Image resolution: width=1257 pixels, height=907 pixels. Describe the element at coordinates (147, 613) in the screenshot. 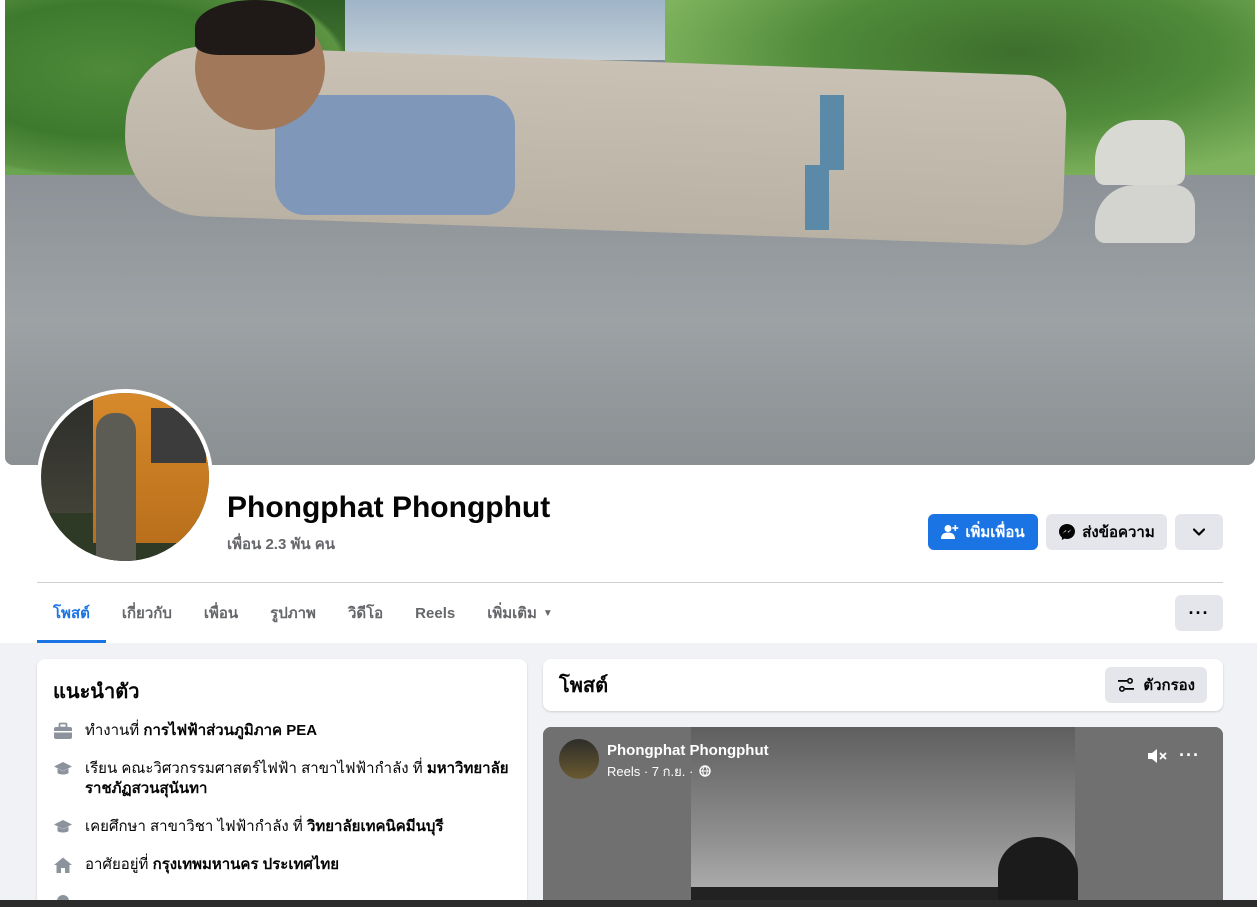

I see `tab-about: เกี่ยวกับ` at that location.